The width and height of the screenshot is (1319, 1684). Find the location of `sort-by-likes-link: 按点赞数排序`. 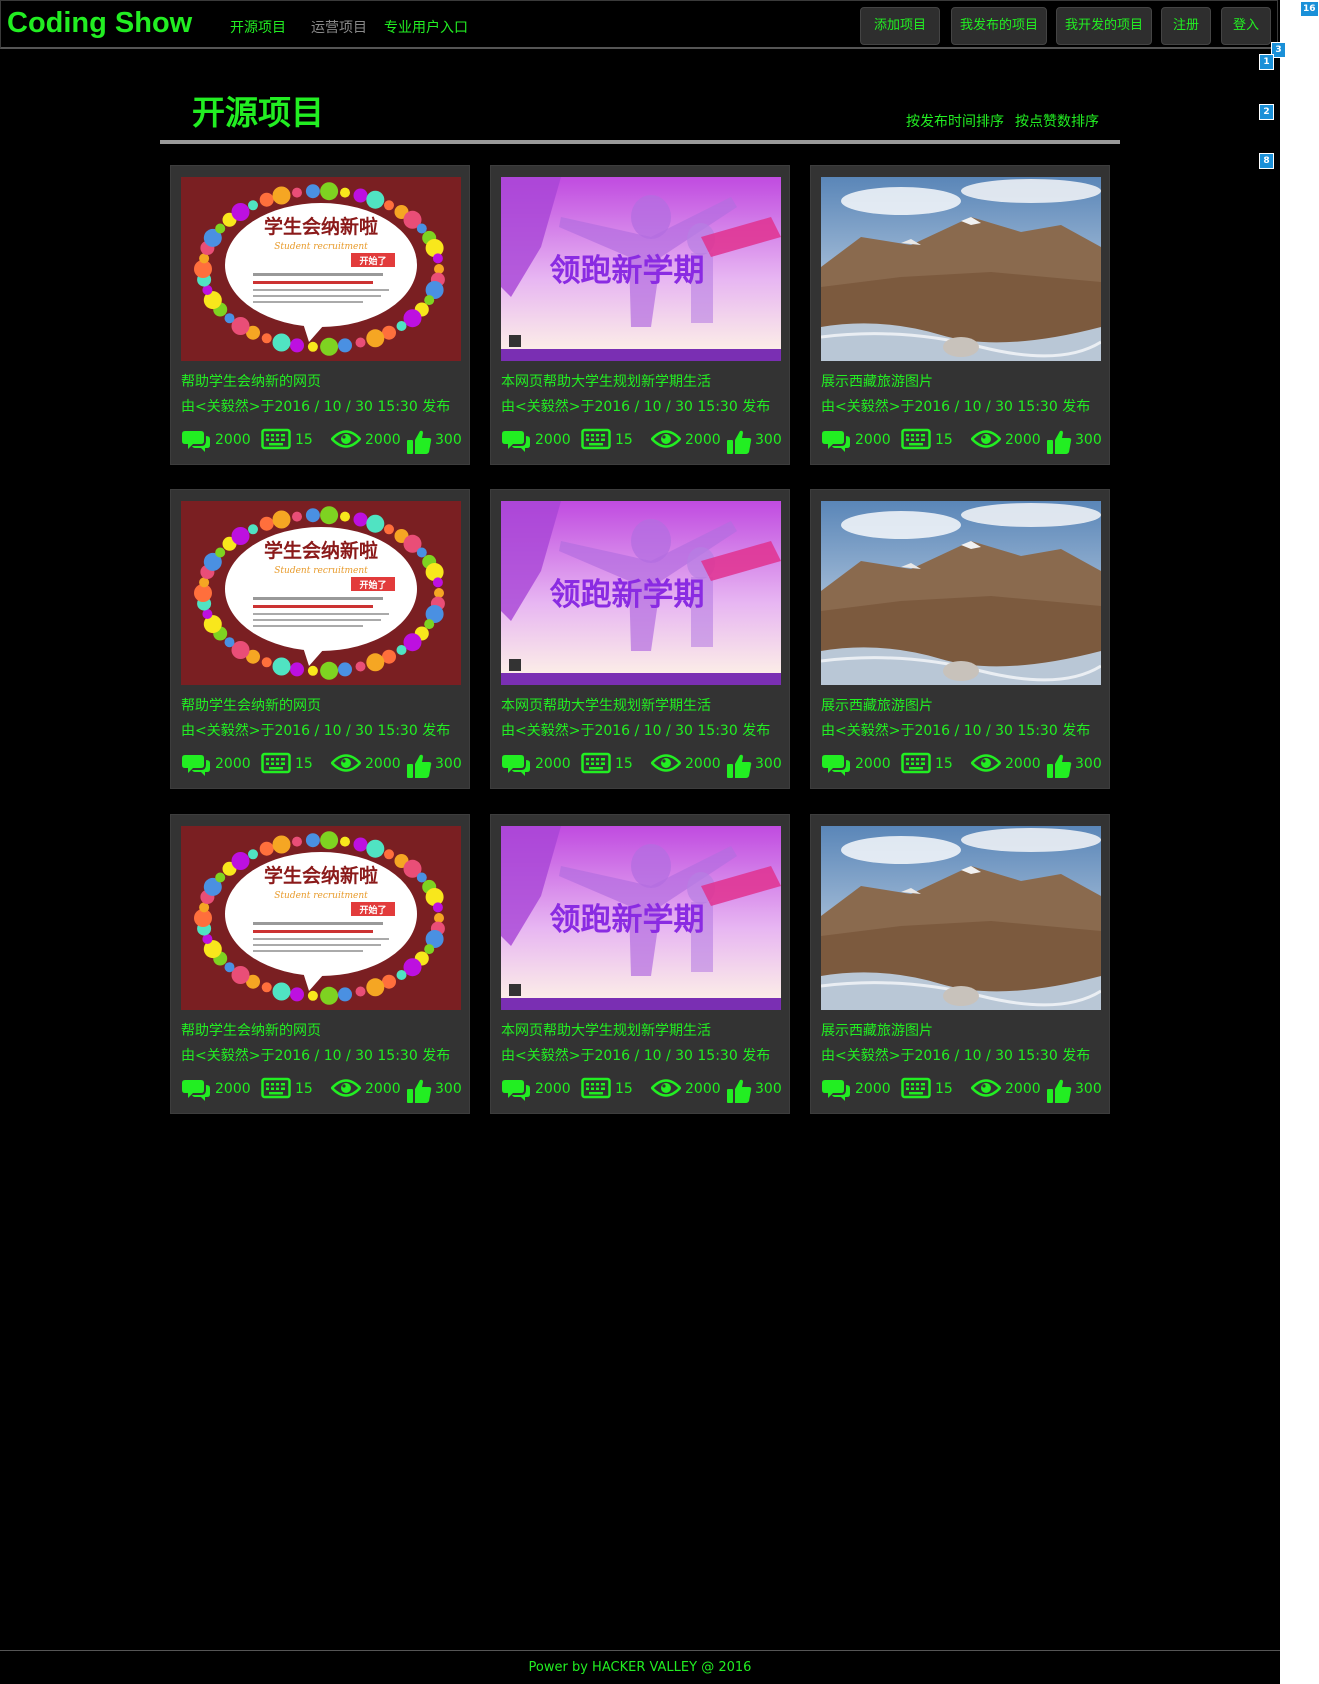

sort-by-likes-link: 按点赞数排序 is located at coordinates (1057, 121).